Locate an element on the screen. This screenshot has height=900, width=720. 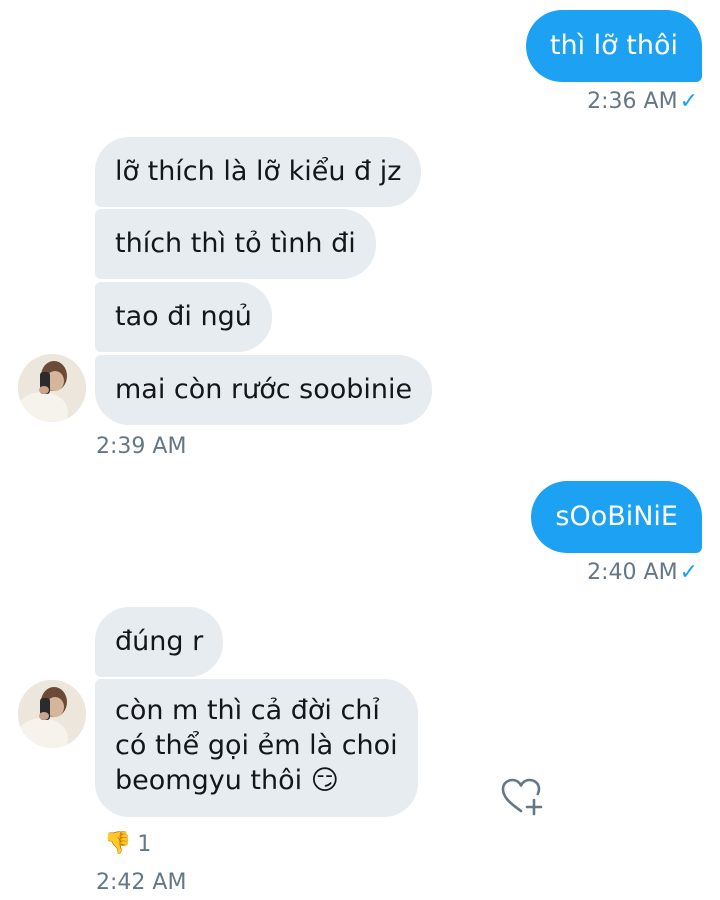
thumbs-down-icon: 👎 is located at coordinates (118, 843).